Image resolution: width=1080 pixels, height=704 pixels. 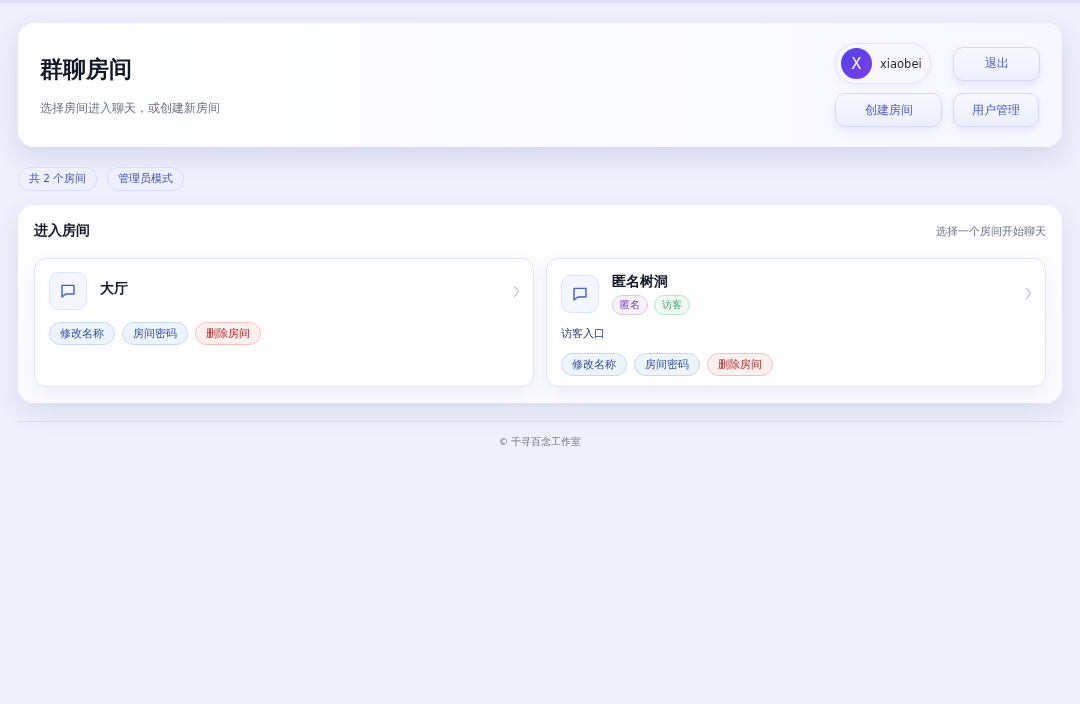 I want to click on status-pill: 管理员模式, so click(x=146, y=179).